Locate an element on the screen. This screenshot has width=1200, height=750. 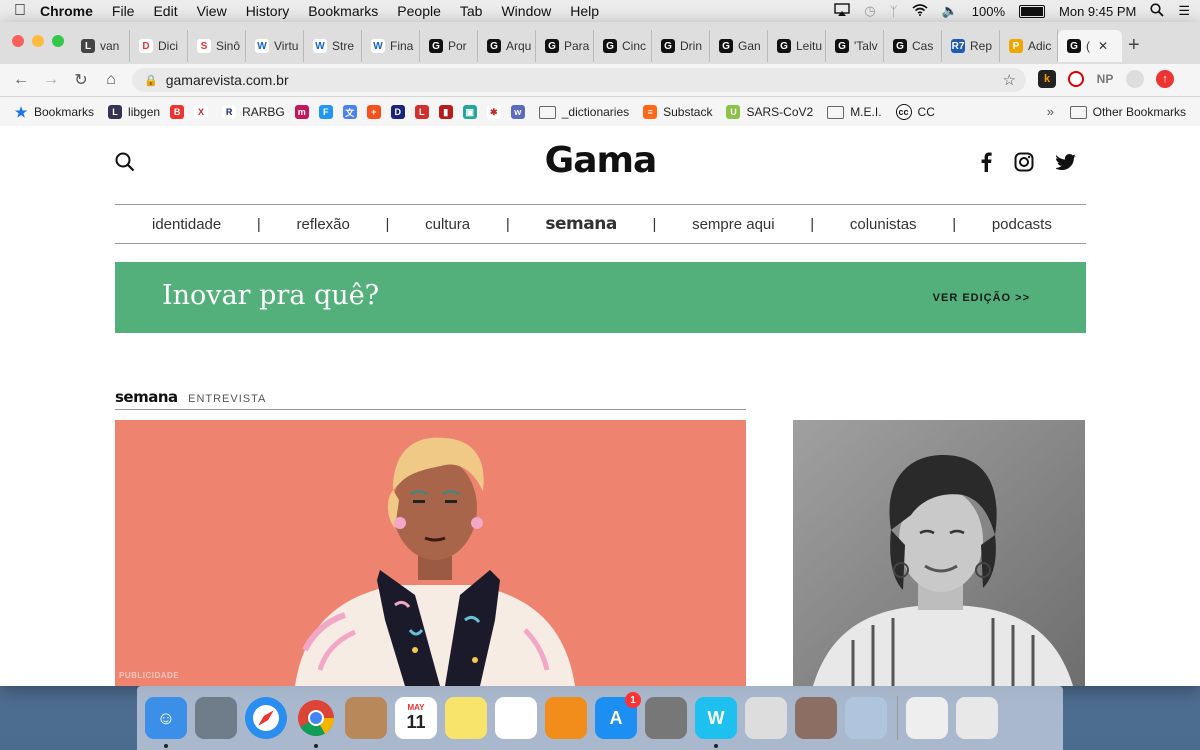
close-window-button is located at coordinates (18, 41).